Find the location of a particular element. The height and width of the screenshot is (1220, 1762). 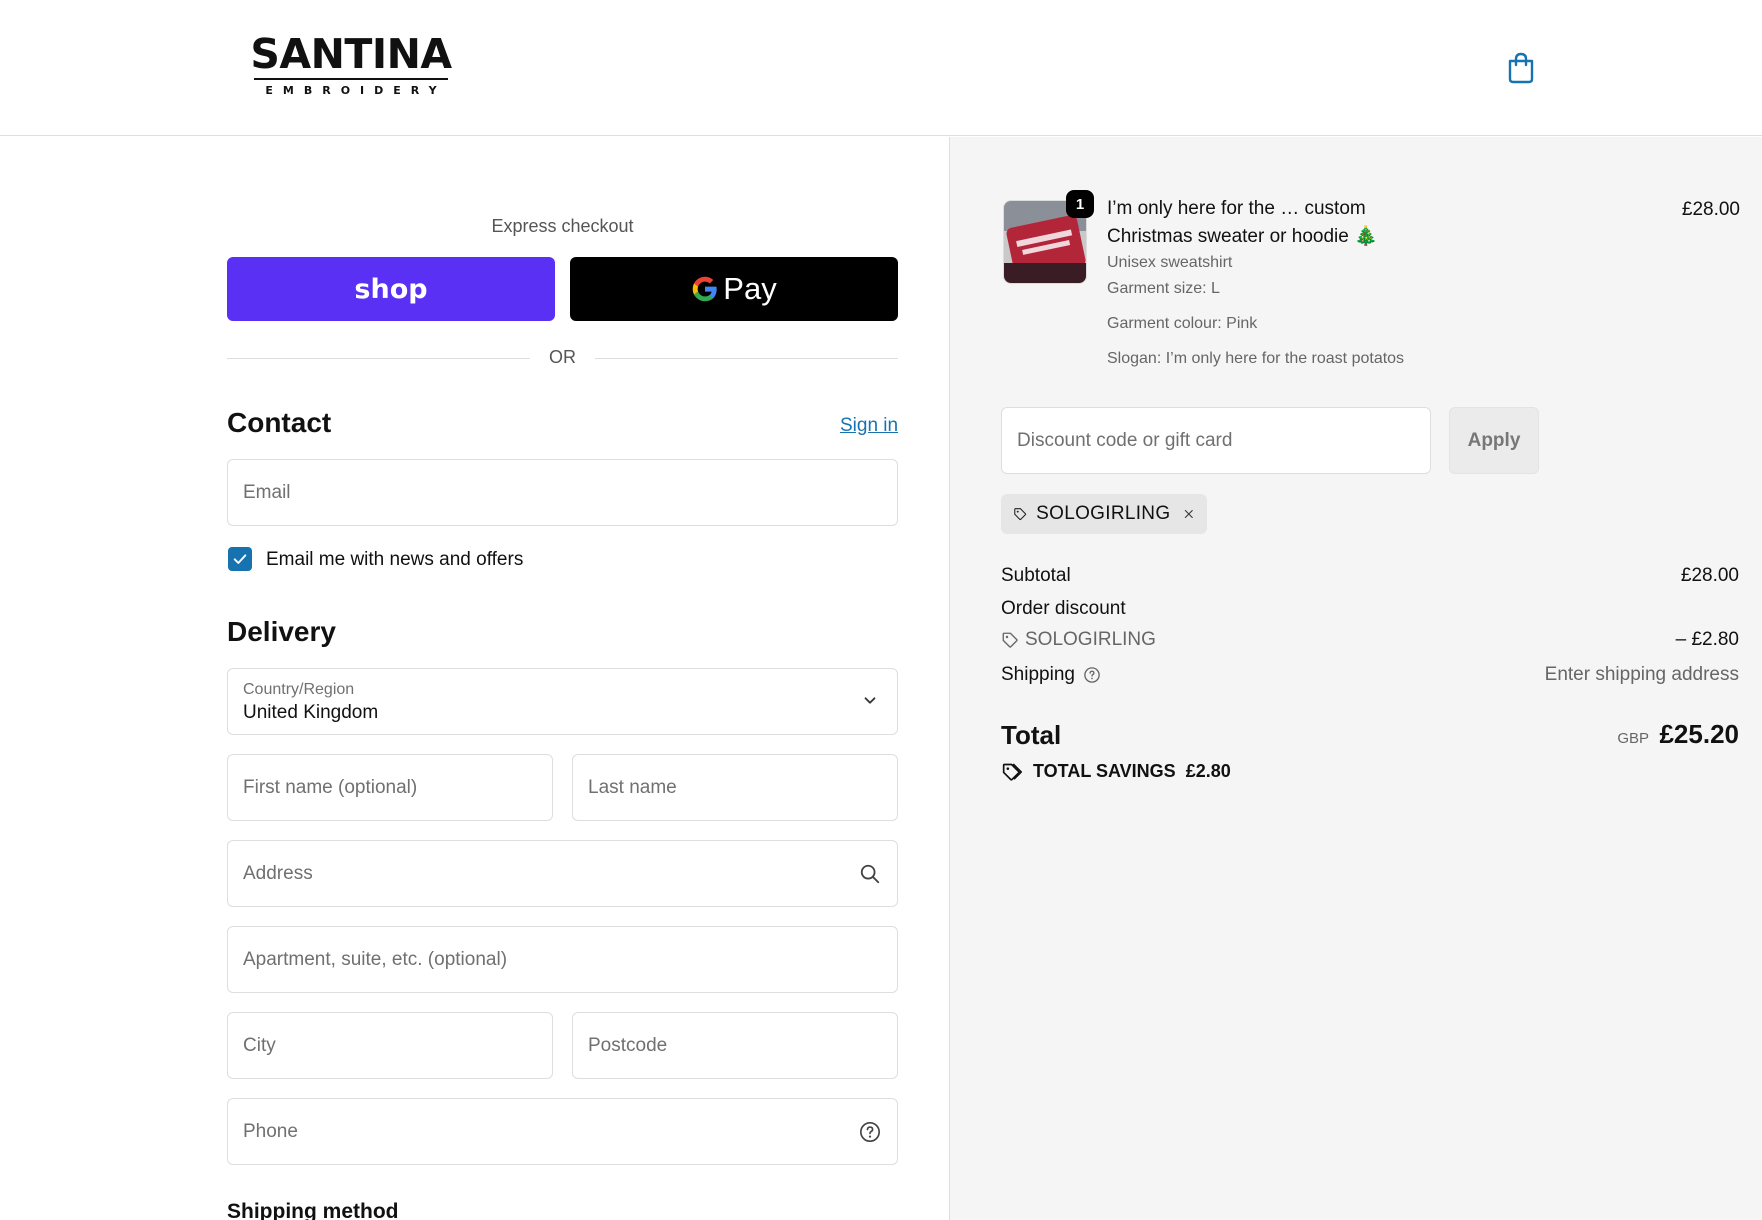

email-field: Email is located at coordinates (562, 492).